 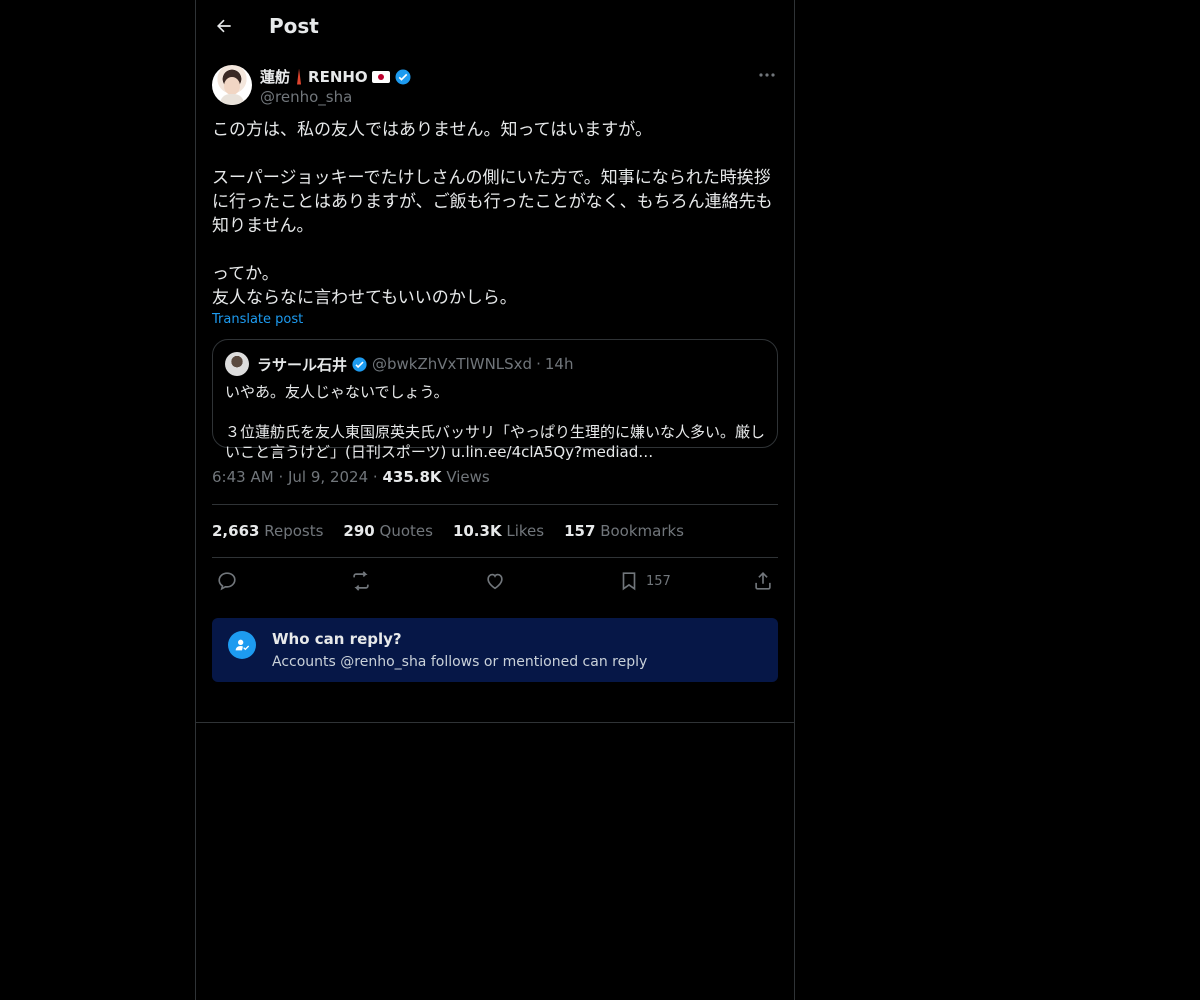 What do you see at coordinates (495, 27) in the screenshot?
I see `header: Post` at bounding box center [495, 27].